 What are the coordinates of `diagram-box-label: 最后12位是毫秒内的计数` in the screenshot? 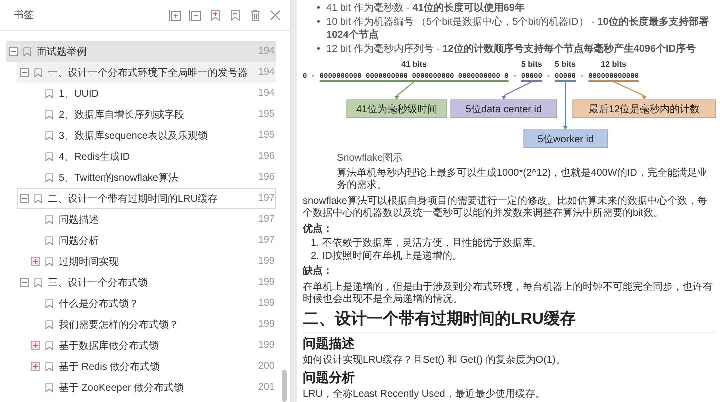 It's located at (644, 110).